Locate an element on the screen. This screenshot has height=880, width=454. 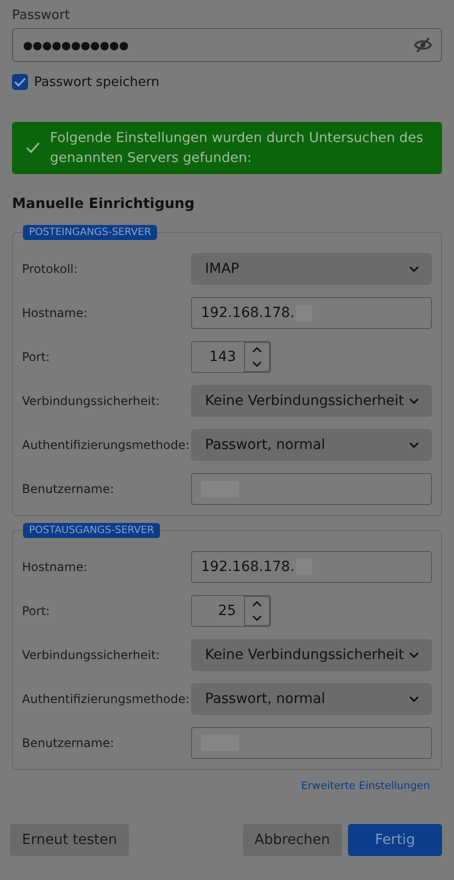
secondary-button: Abbrechen is located at coordinates (292, 840).